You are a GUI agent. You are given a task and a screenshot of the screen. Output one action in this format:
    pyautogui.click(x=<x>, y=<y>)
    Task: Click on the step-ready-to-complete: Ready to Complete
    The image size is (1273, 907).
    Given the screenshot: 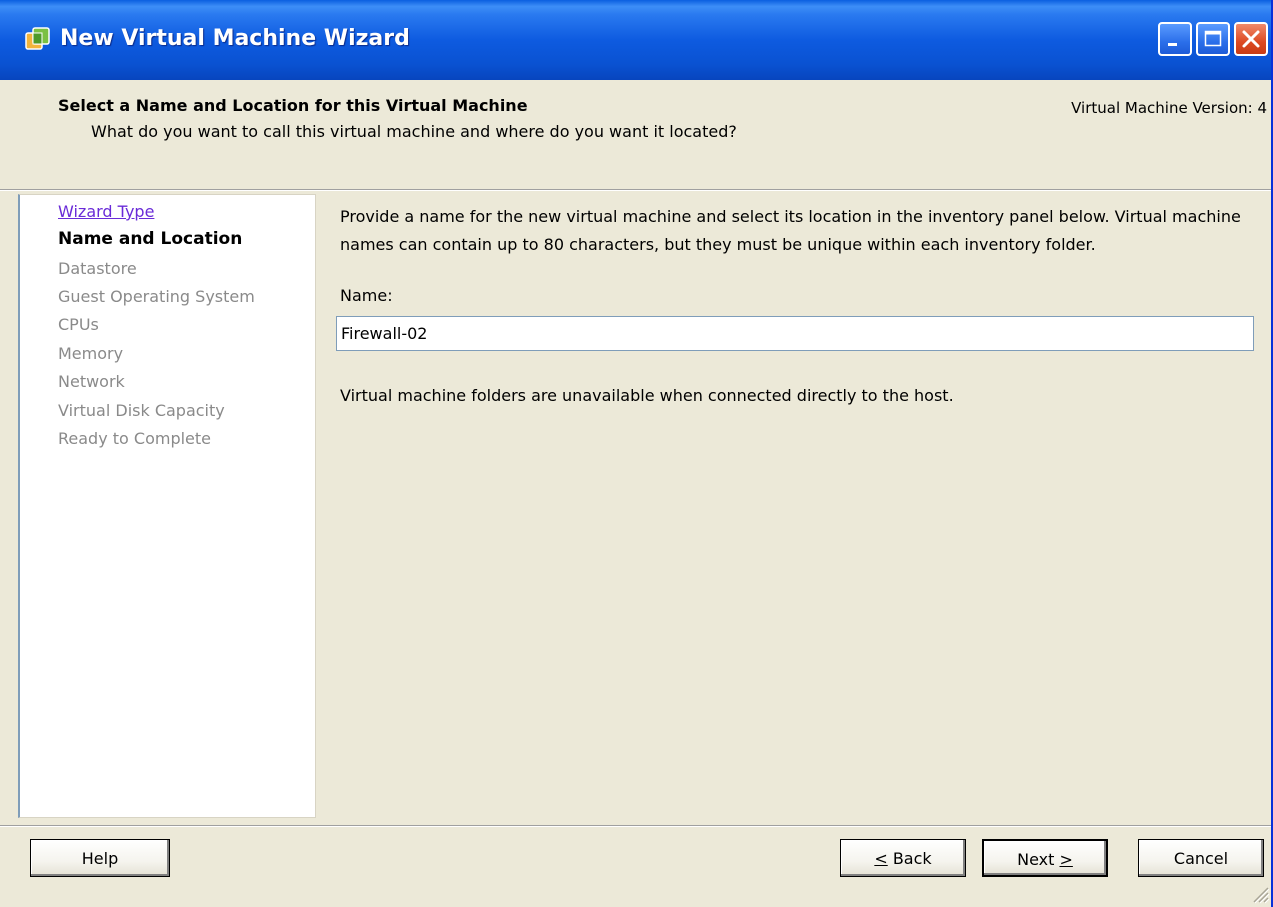 What is the action you would take?
    pyautogui.click(x=135, y=438)
    